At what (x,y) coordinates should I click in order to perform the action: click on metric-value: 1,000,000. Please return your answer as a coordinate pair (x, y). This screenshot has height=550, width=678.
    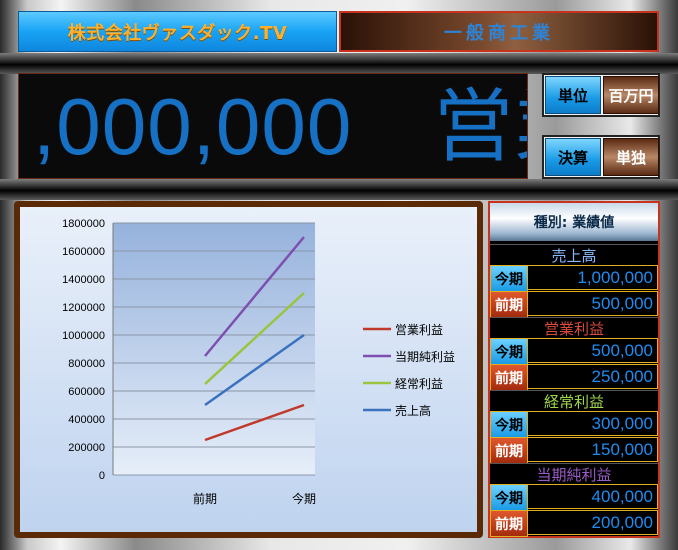
    Looking at the image, I should click on (592, 277).